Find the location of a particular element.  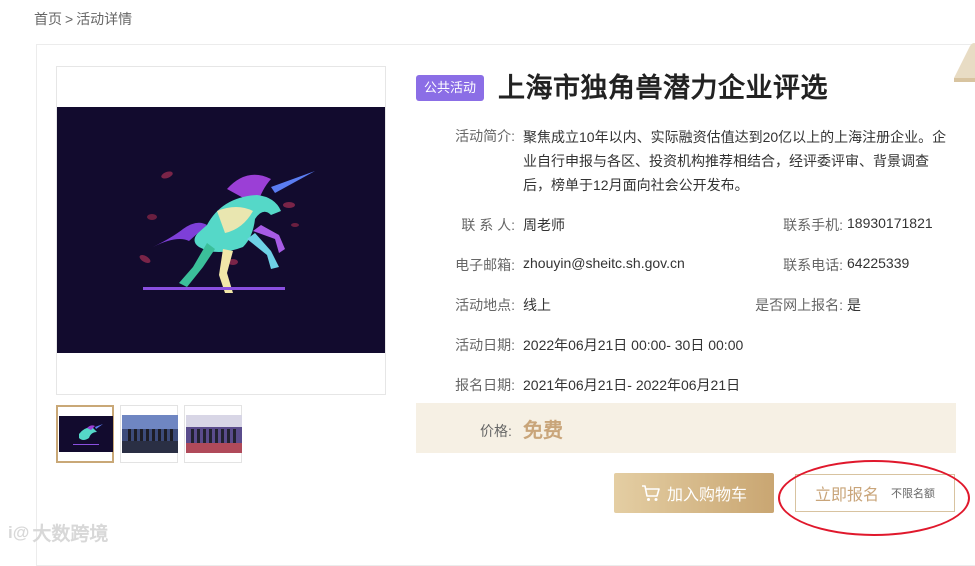

breadcrumb: 首页 > 活动详情 is located at coordinates (83, 19).